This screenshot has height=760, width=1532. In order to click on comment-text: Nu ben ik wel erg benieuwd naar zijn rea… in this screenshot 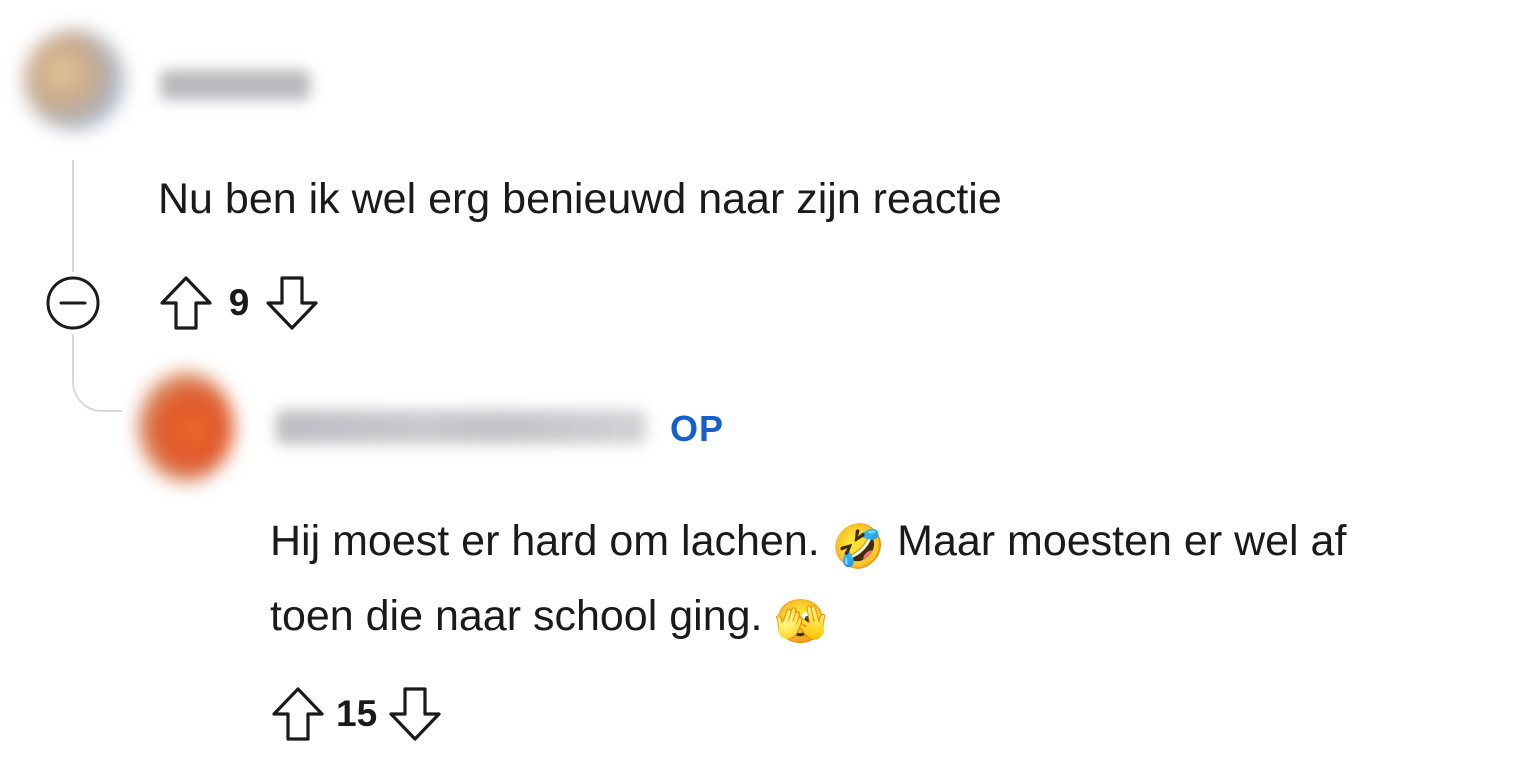, I will do `click(580, 199)`.